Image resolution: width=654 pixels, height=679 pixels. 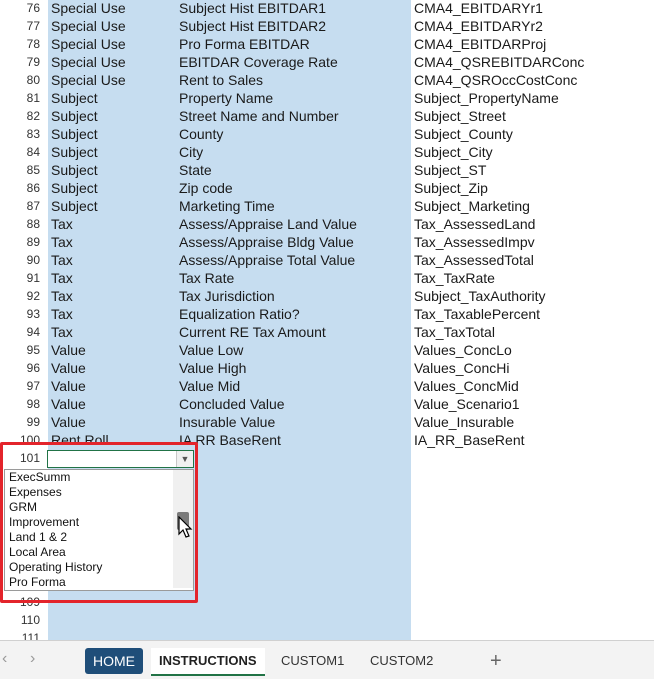 I want to click on description-cell: Value Mid, so click(x=209, y=386).